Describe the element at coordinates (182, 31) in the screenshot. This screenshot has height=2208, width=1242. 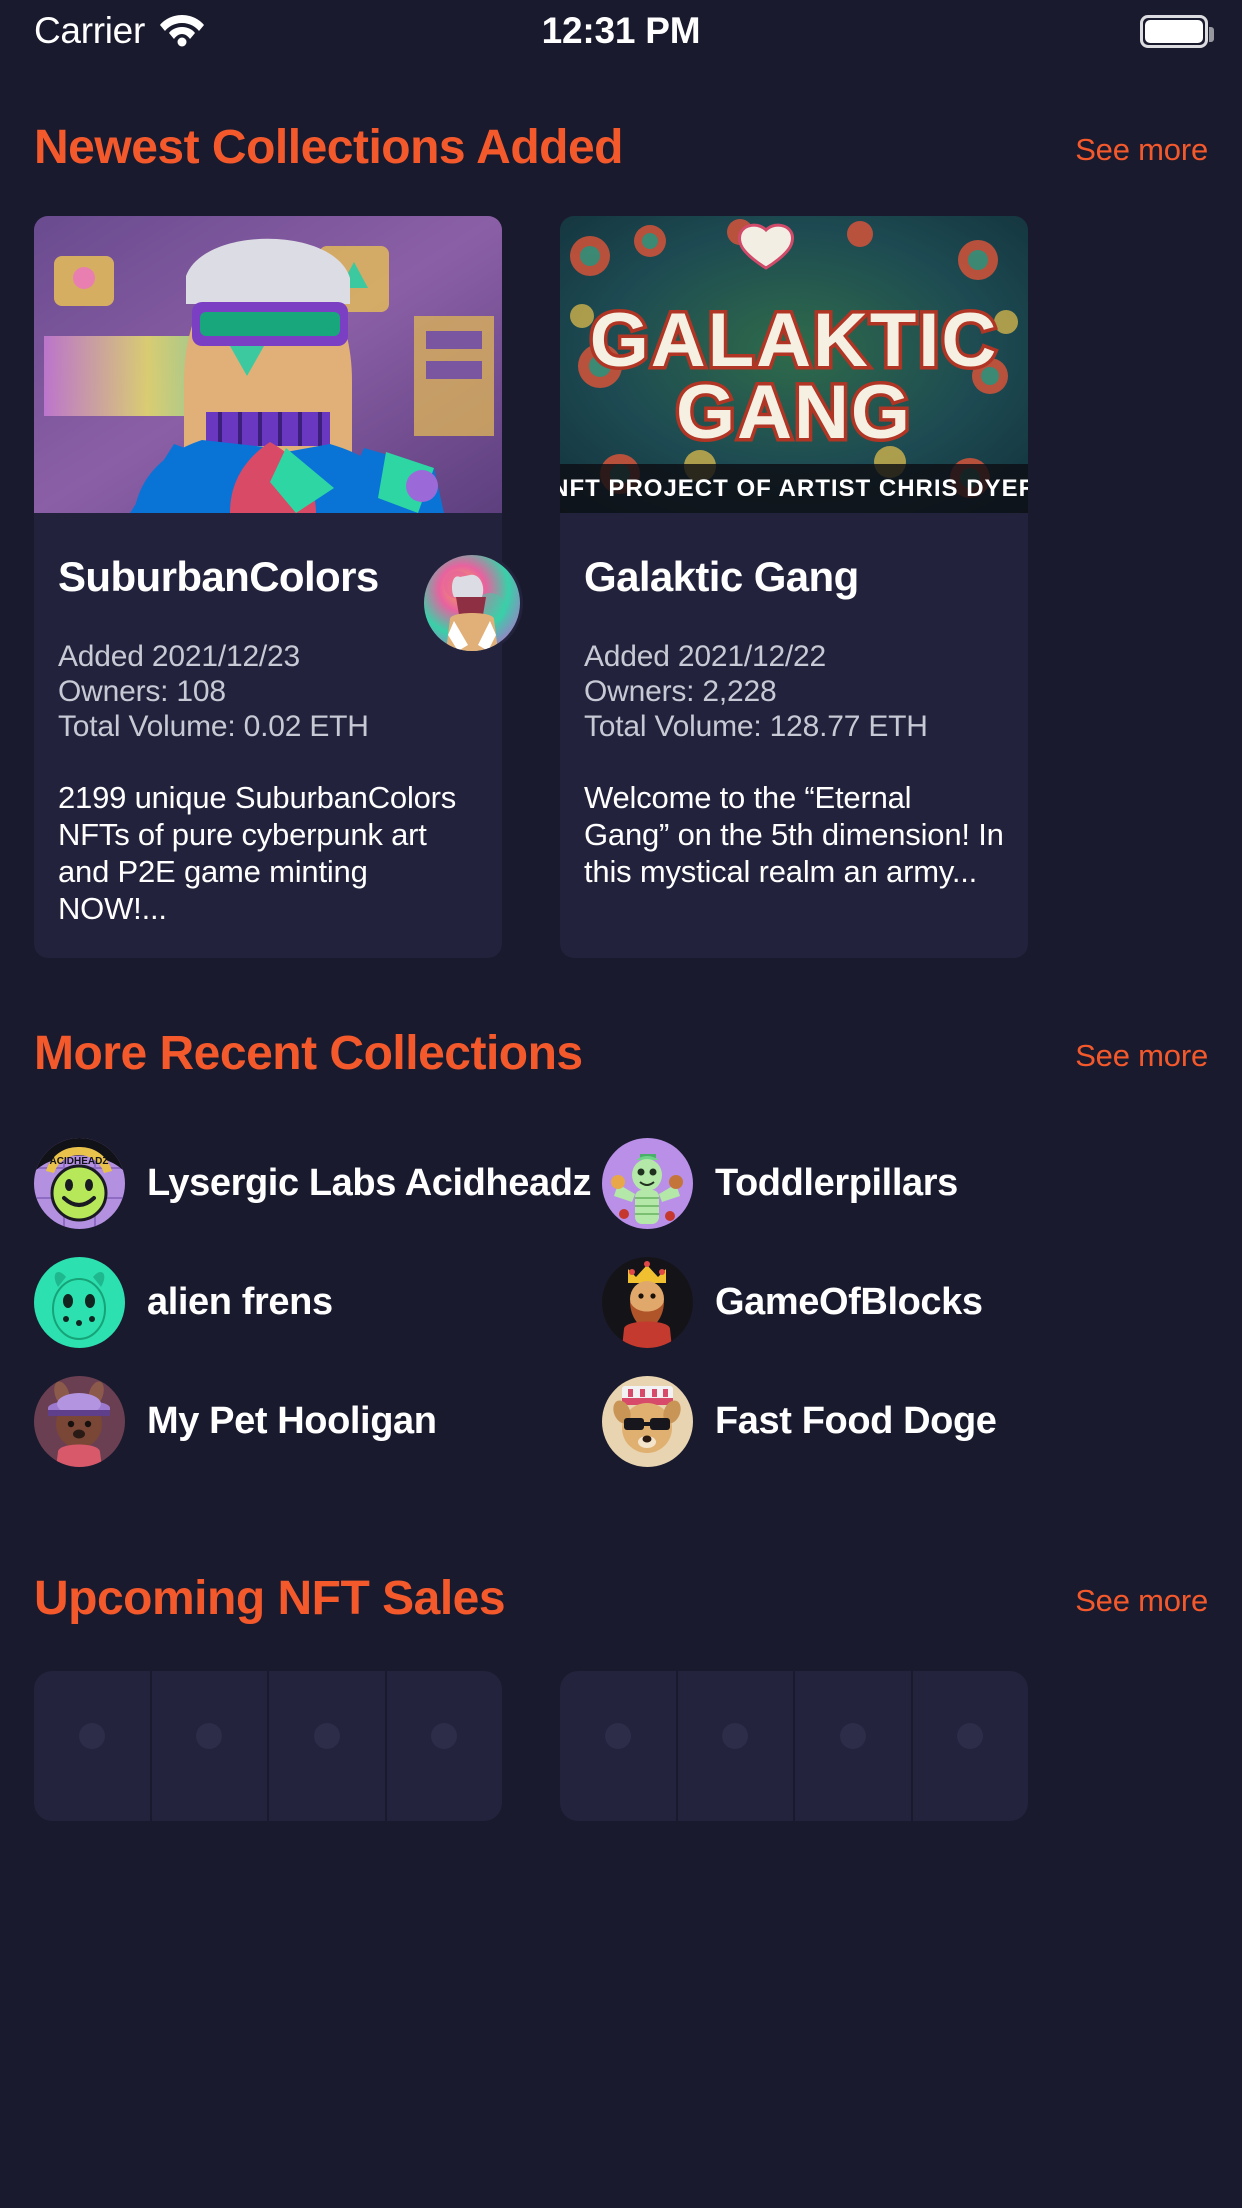
I see `wifi-icon` at that location.